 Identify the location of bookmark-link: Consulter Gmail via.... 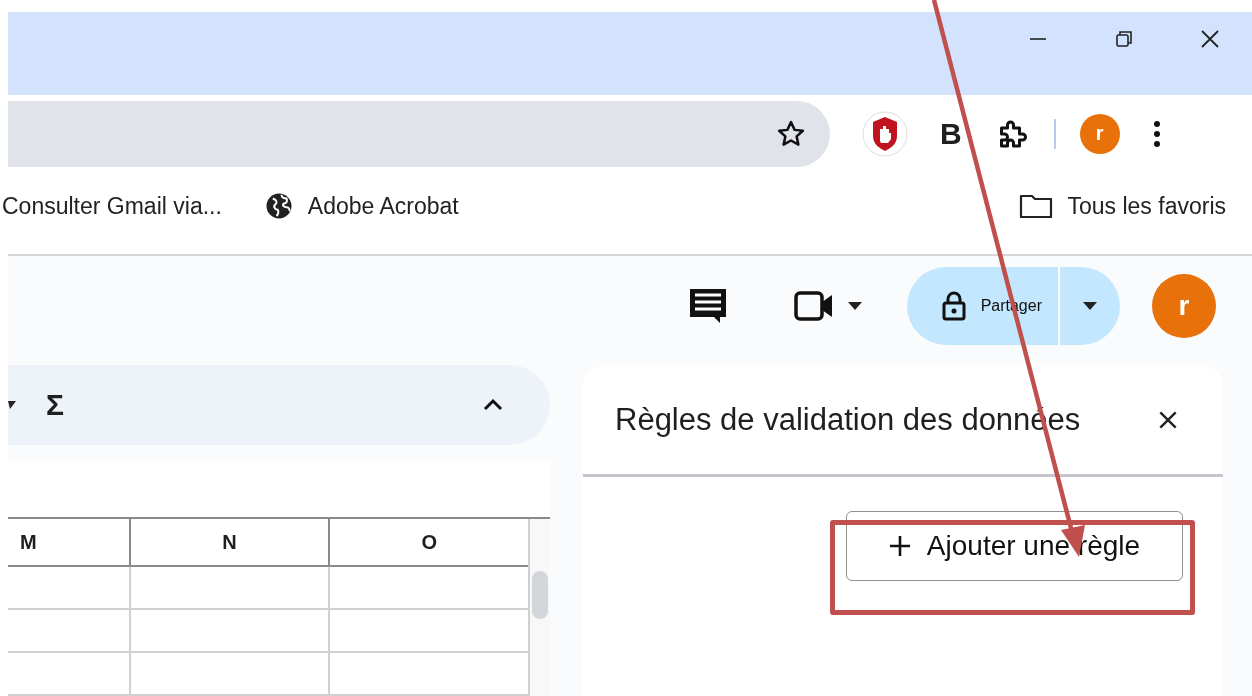
(112, 206).